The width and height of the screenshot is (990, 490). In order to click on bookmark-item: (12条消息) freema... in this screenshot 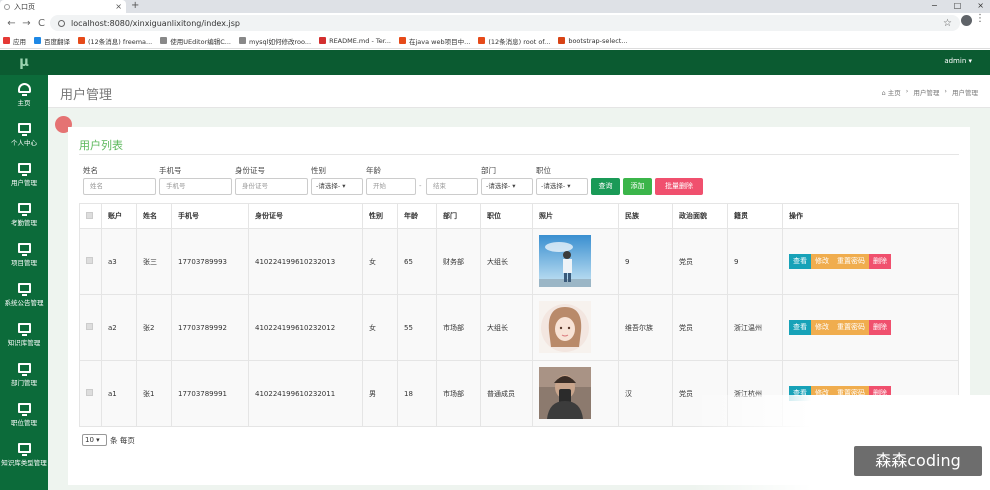, I will do `click(115, 41)`.